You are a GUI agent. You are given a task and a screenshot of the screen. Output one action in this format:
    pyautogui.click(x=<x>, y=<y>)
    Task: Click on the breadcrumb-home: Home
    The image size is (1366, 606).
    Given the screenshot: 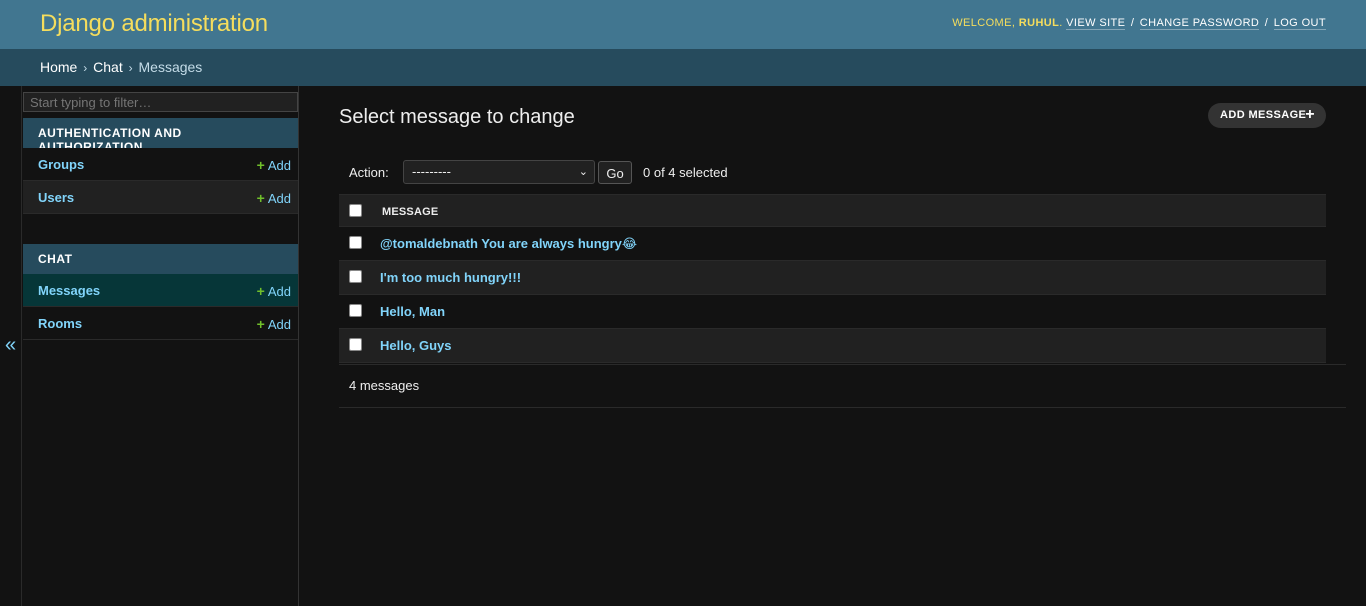 What is the action you would take?
    pyautogui.click(x=58, y=67)
    